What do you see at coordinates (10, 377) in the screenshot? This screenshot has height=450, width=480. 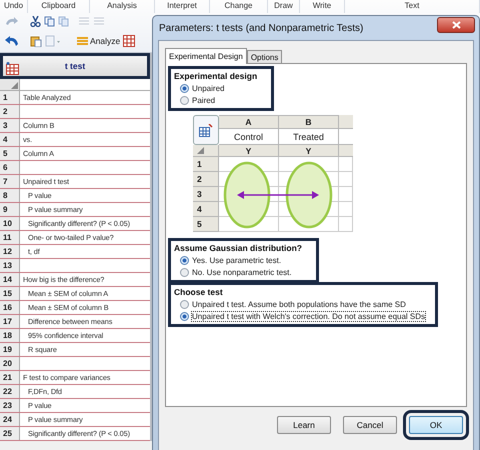 I see `row-number: 21` at bounding box center [10, 377].